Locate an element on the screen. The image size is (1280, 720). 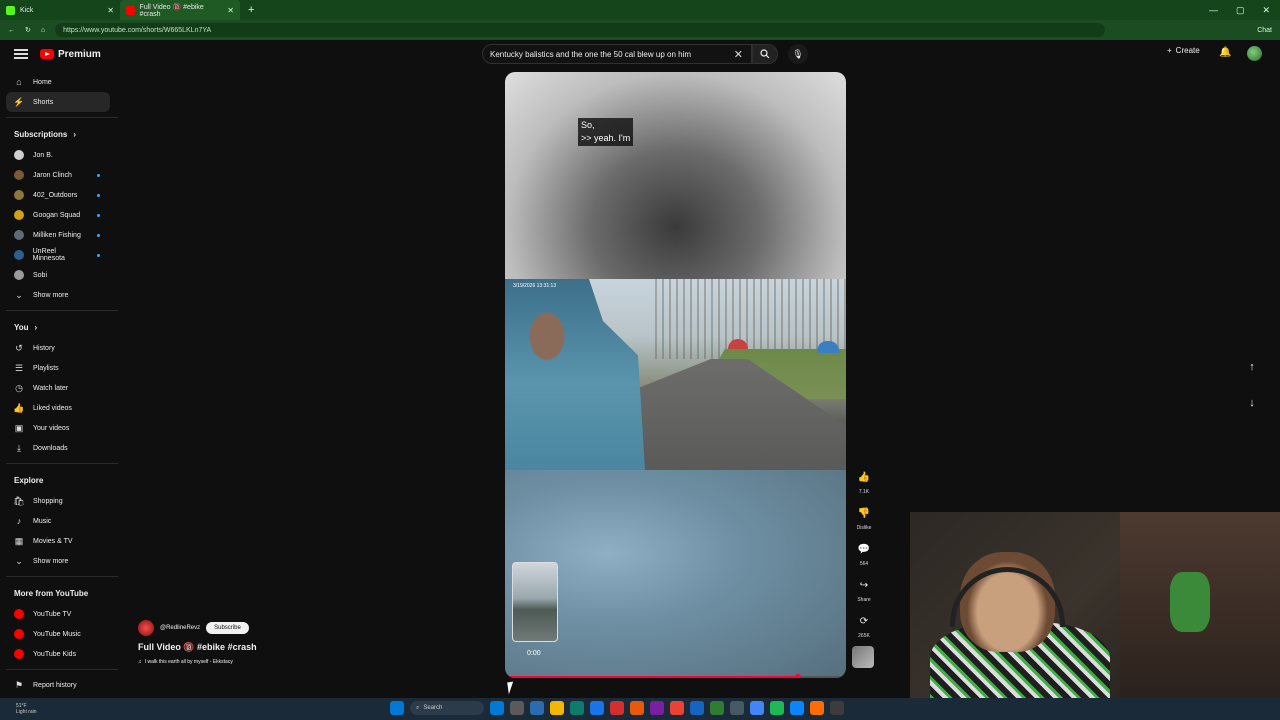
sidebar-item-history: ↺ History is located at coordinates (58, 348).